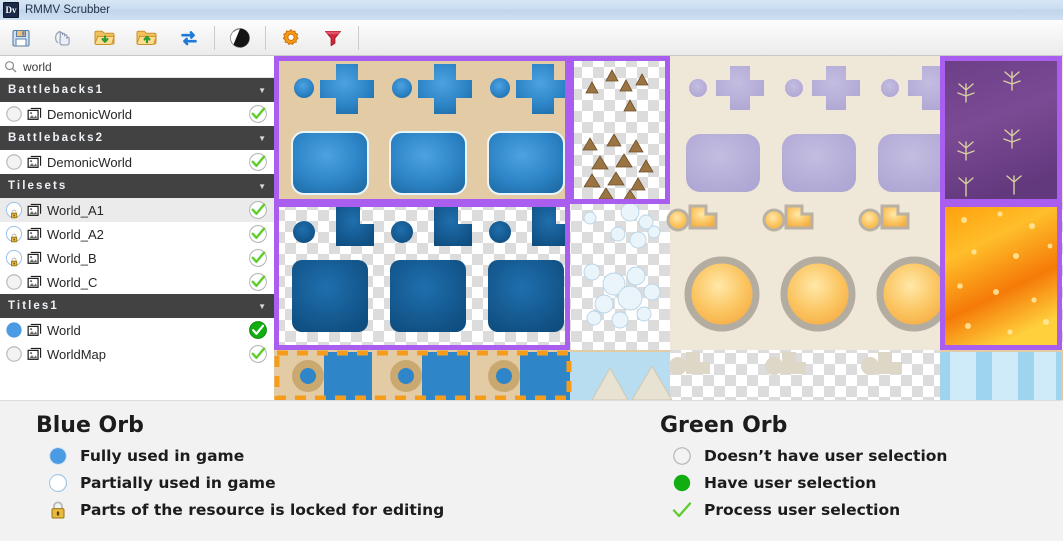  What do you see at coordinates (802, 509) in the screenshot?
I see `legend-label: Process user selection` at bounding box center [802, 509].